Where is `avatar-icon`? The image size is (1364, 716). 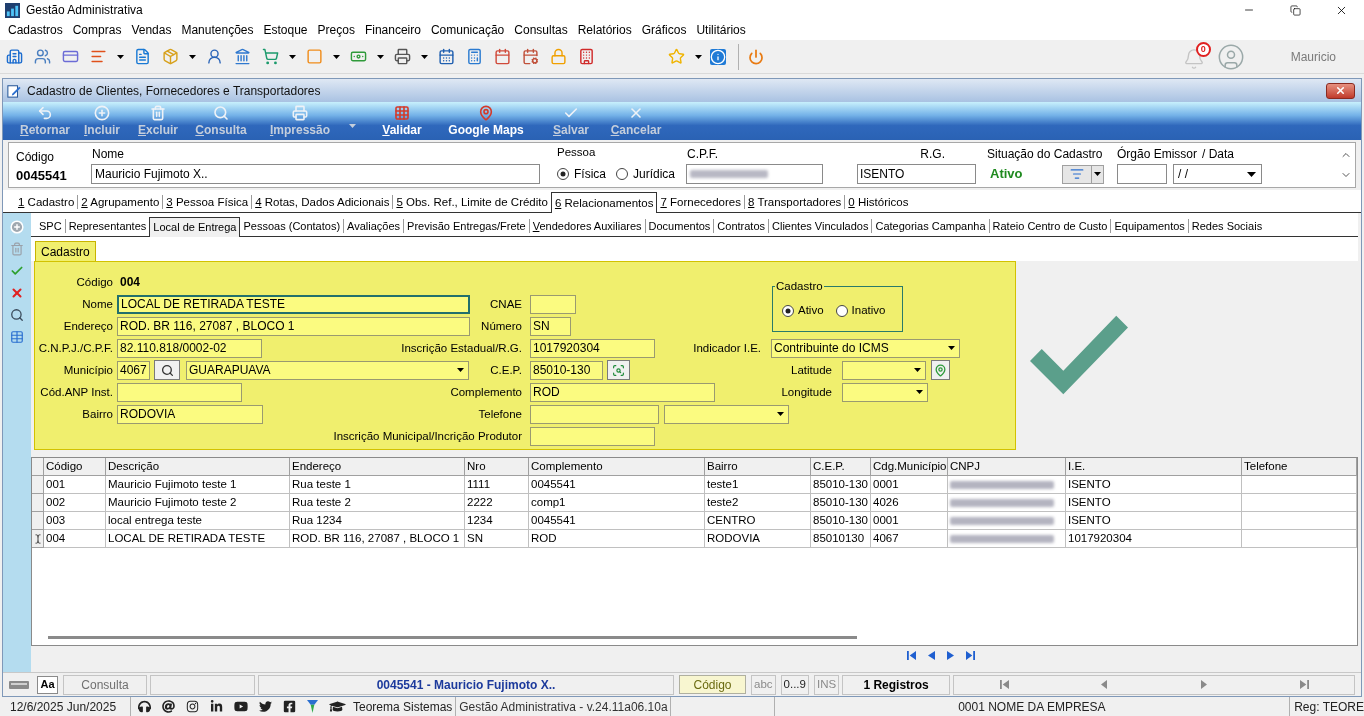
avatar-icon is located at coordinates (1230, 56).